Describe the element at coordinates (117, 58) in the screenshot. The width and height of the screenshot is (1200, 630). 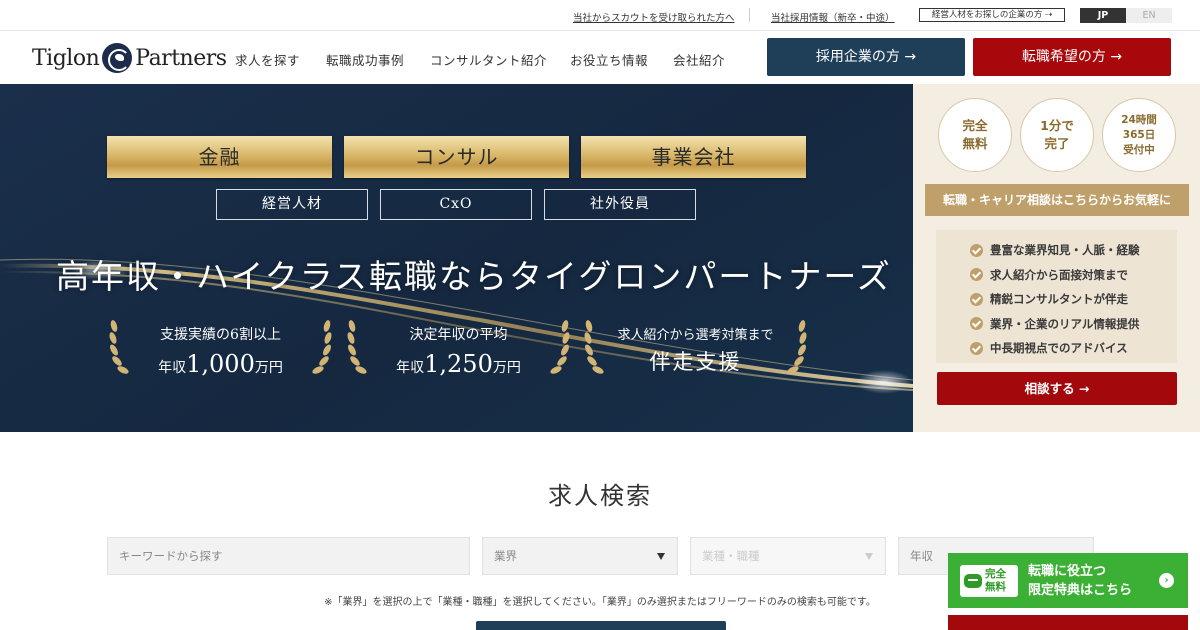
I see `tiger-logo-icon` at that location.